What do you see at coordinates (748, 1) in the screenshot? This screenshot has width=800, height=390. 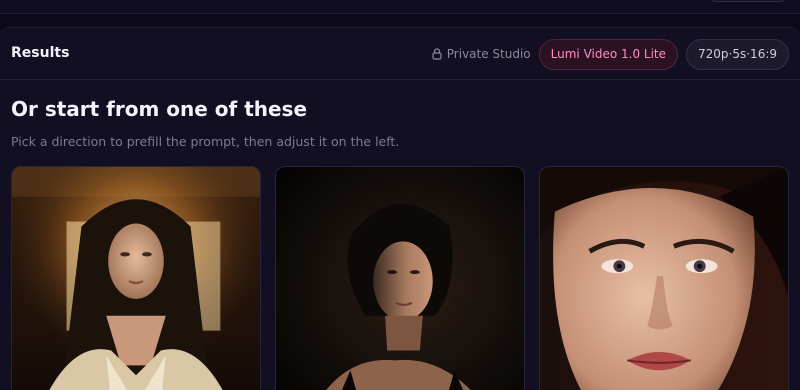 I see `toolbar-button-edge` at bounding box center [748, 1].